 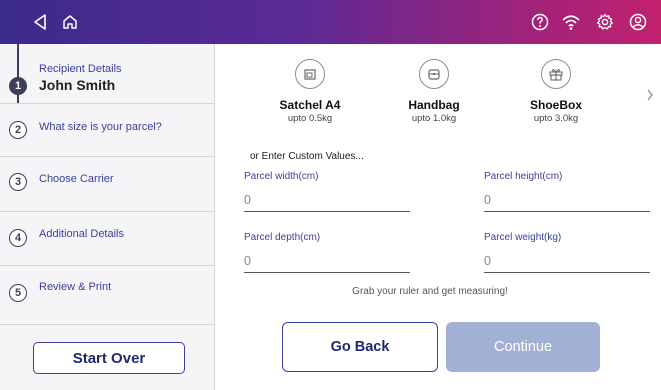 What do you see at coordinates (434, 118) in the screenshot?
I see `package-weight: upto 1.0kg` at bounding box center [434, 118].